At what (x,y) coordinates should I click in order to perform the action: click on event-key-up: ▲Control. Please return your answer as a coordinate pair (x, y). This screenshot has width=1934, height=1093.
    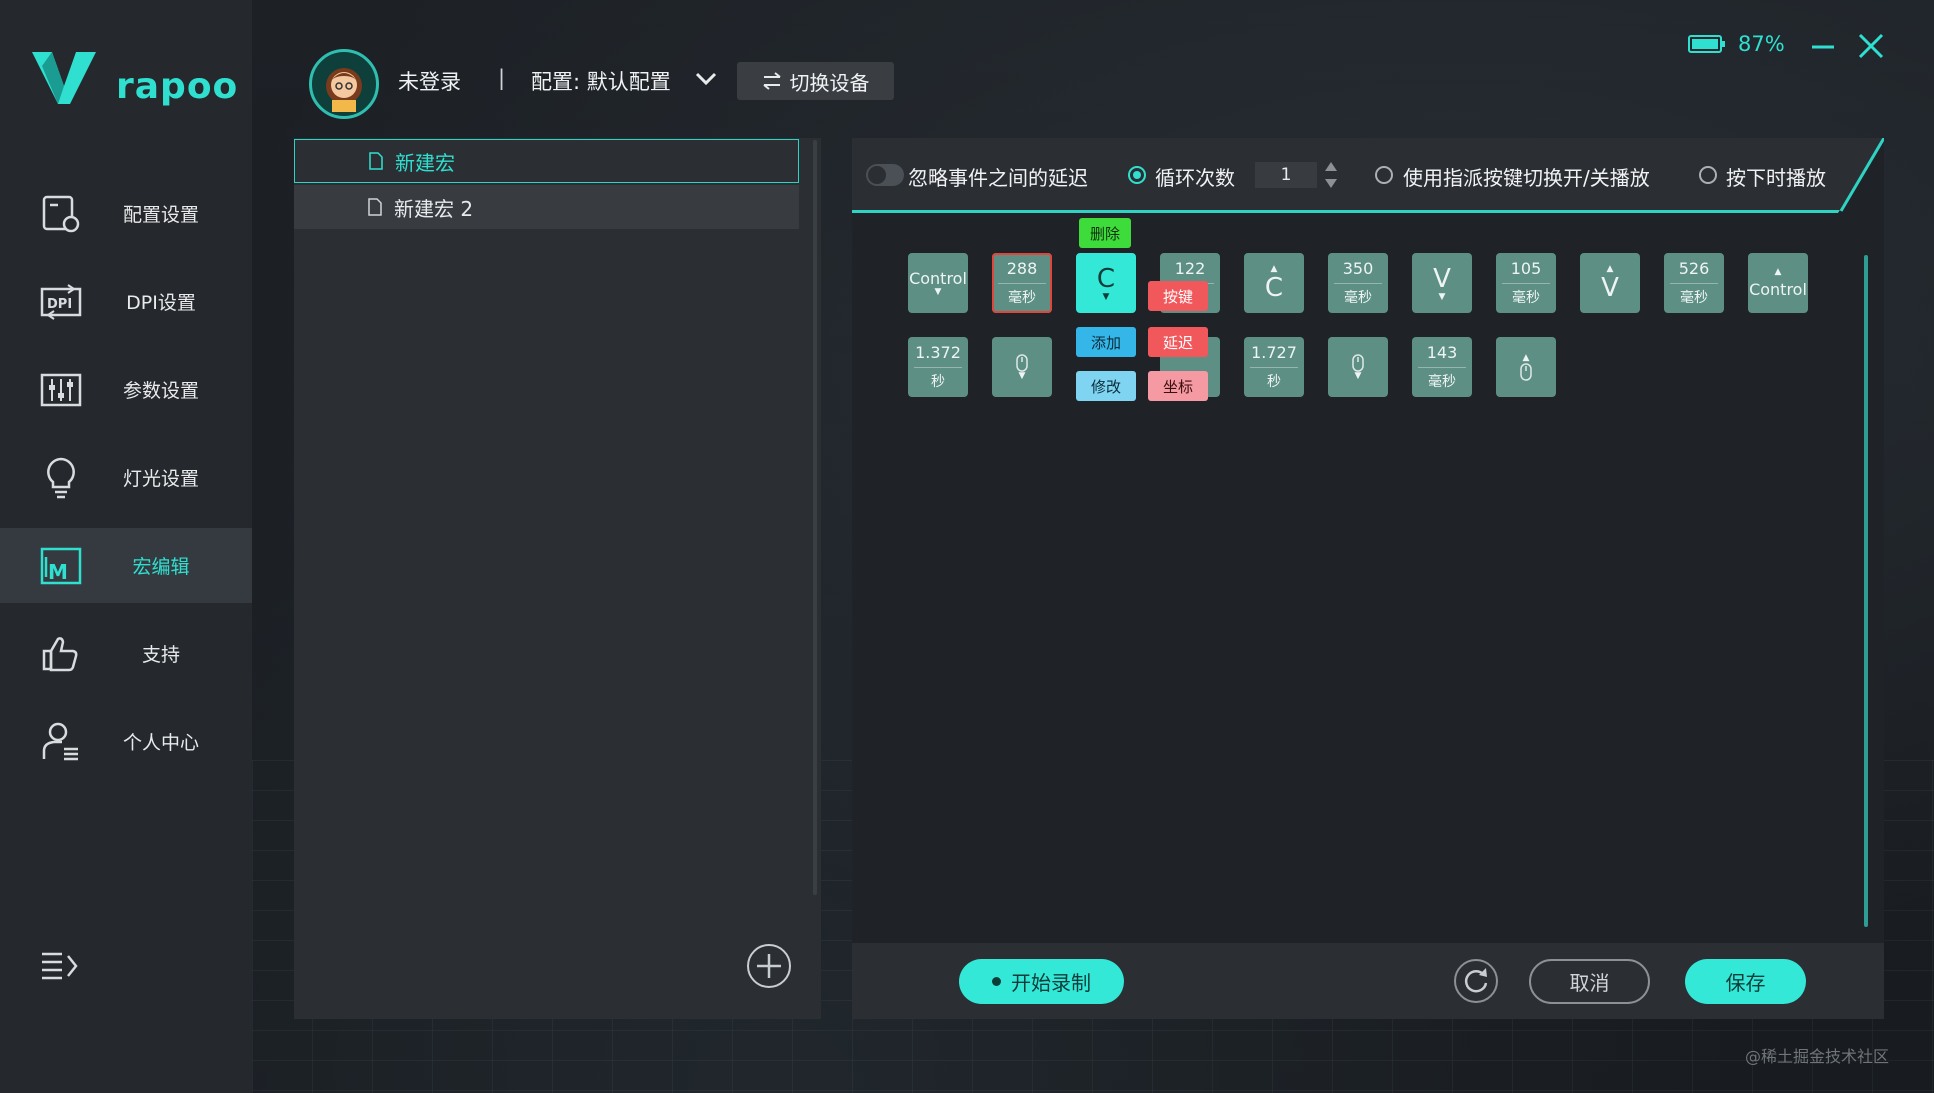
    Looking at the image, I should click on (1778, 283).